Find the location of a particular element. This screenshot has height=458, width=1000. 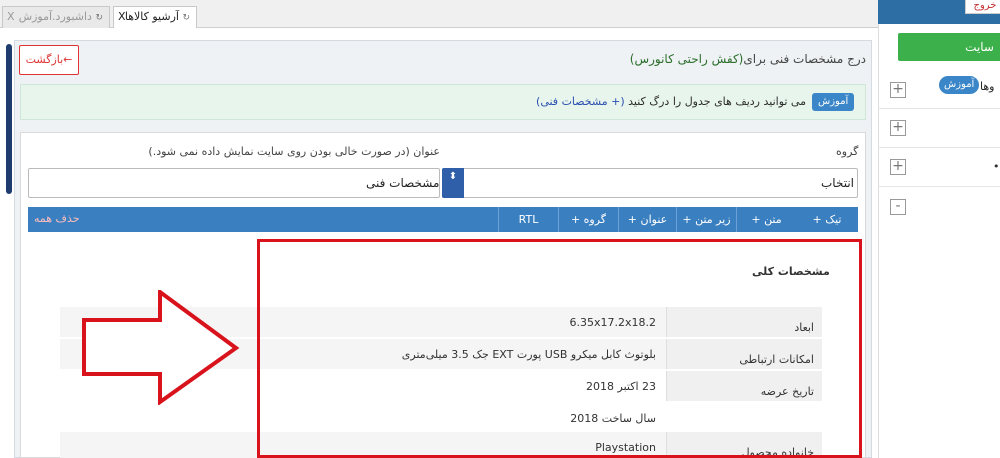

tutorial-badge: آموزش is located at coordinates (833, 102).